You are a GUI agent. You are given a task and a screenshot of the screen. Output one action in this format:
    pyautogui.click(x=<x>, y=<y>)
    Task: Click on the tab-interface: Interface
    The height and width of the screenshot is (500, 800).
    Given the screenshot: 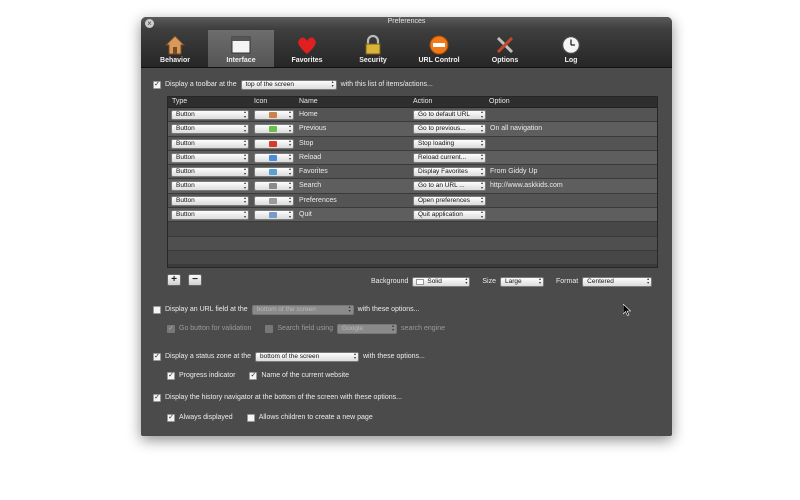 What is the action you would take?
    pyautogui.click(x=241, y=48)
    